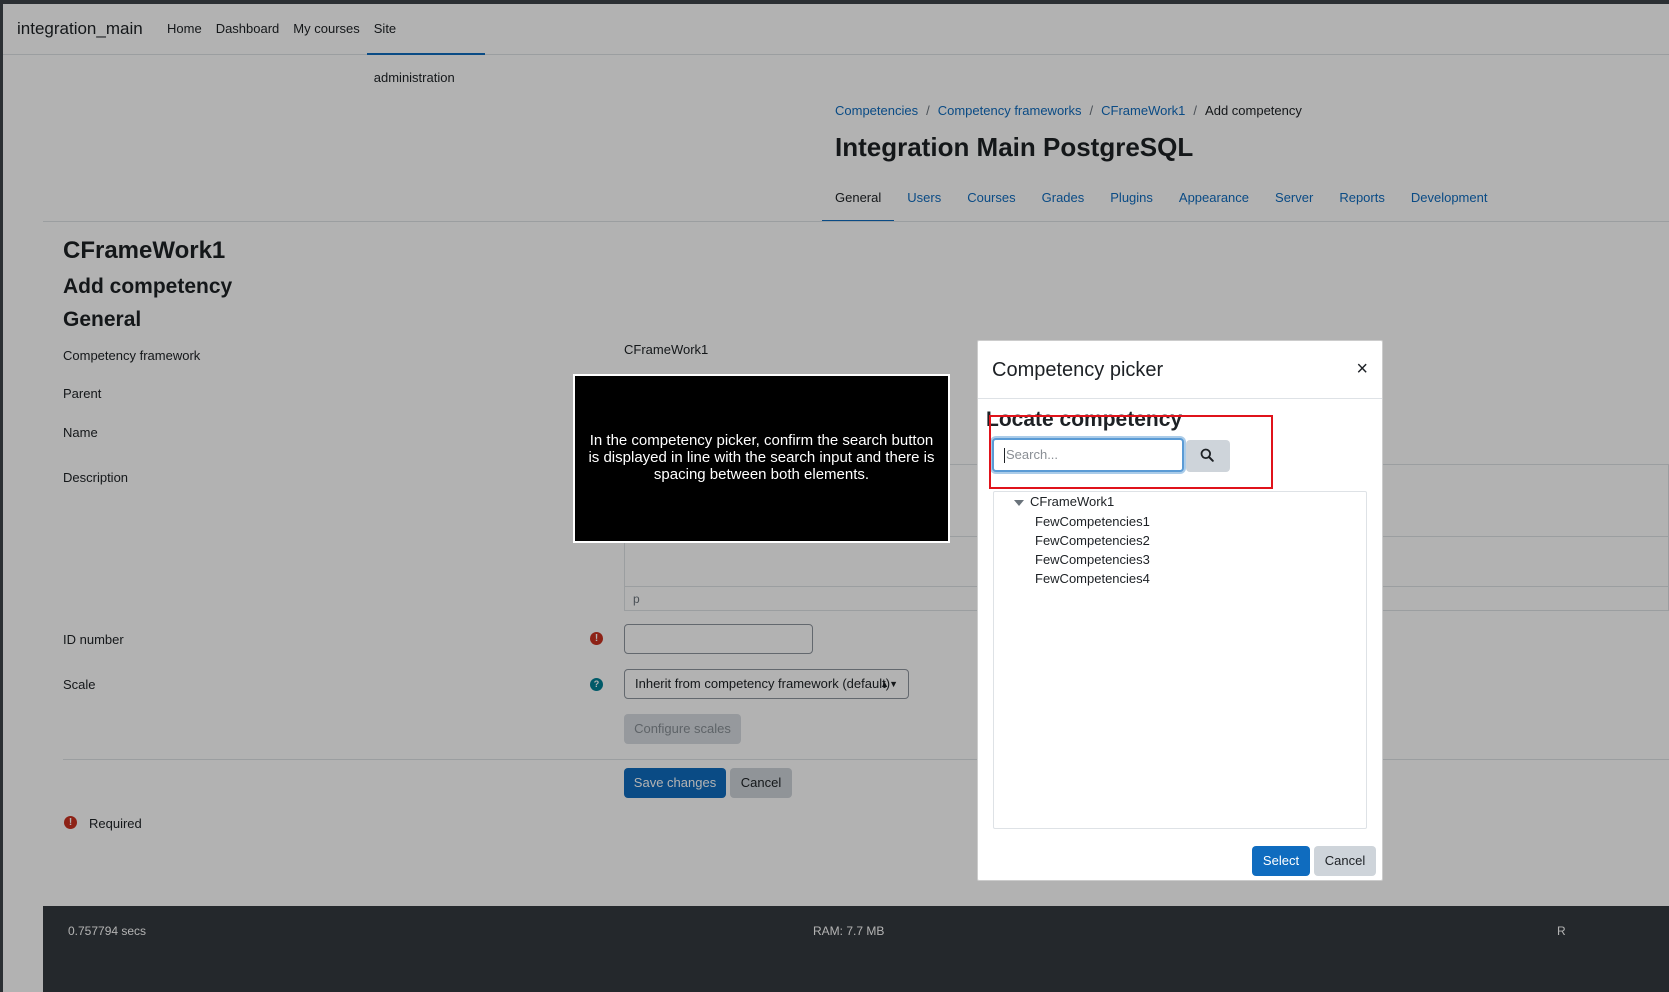  Describe the element at coordinates (1019, 502) in the screenshot. I see `expand-triangle-icon` at that location.